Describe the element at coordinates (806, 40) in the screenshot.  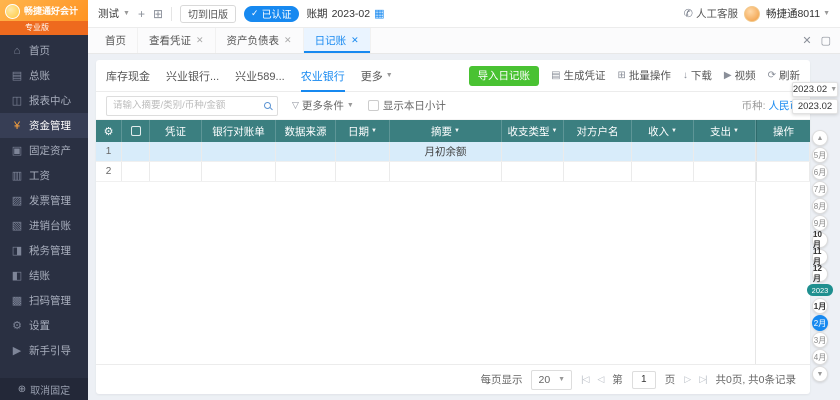
I see `close-all-tabs-icon: ✕` at that location.